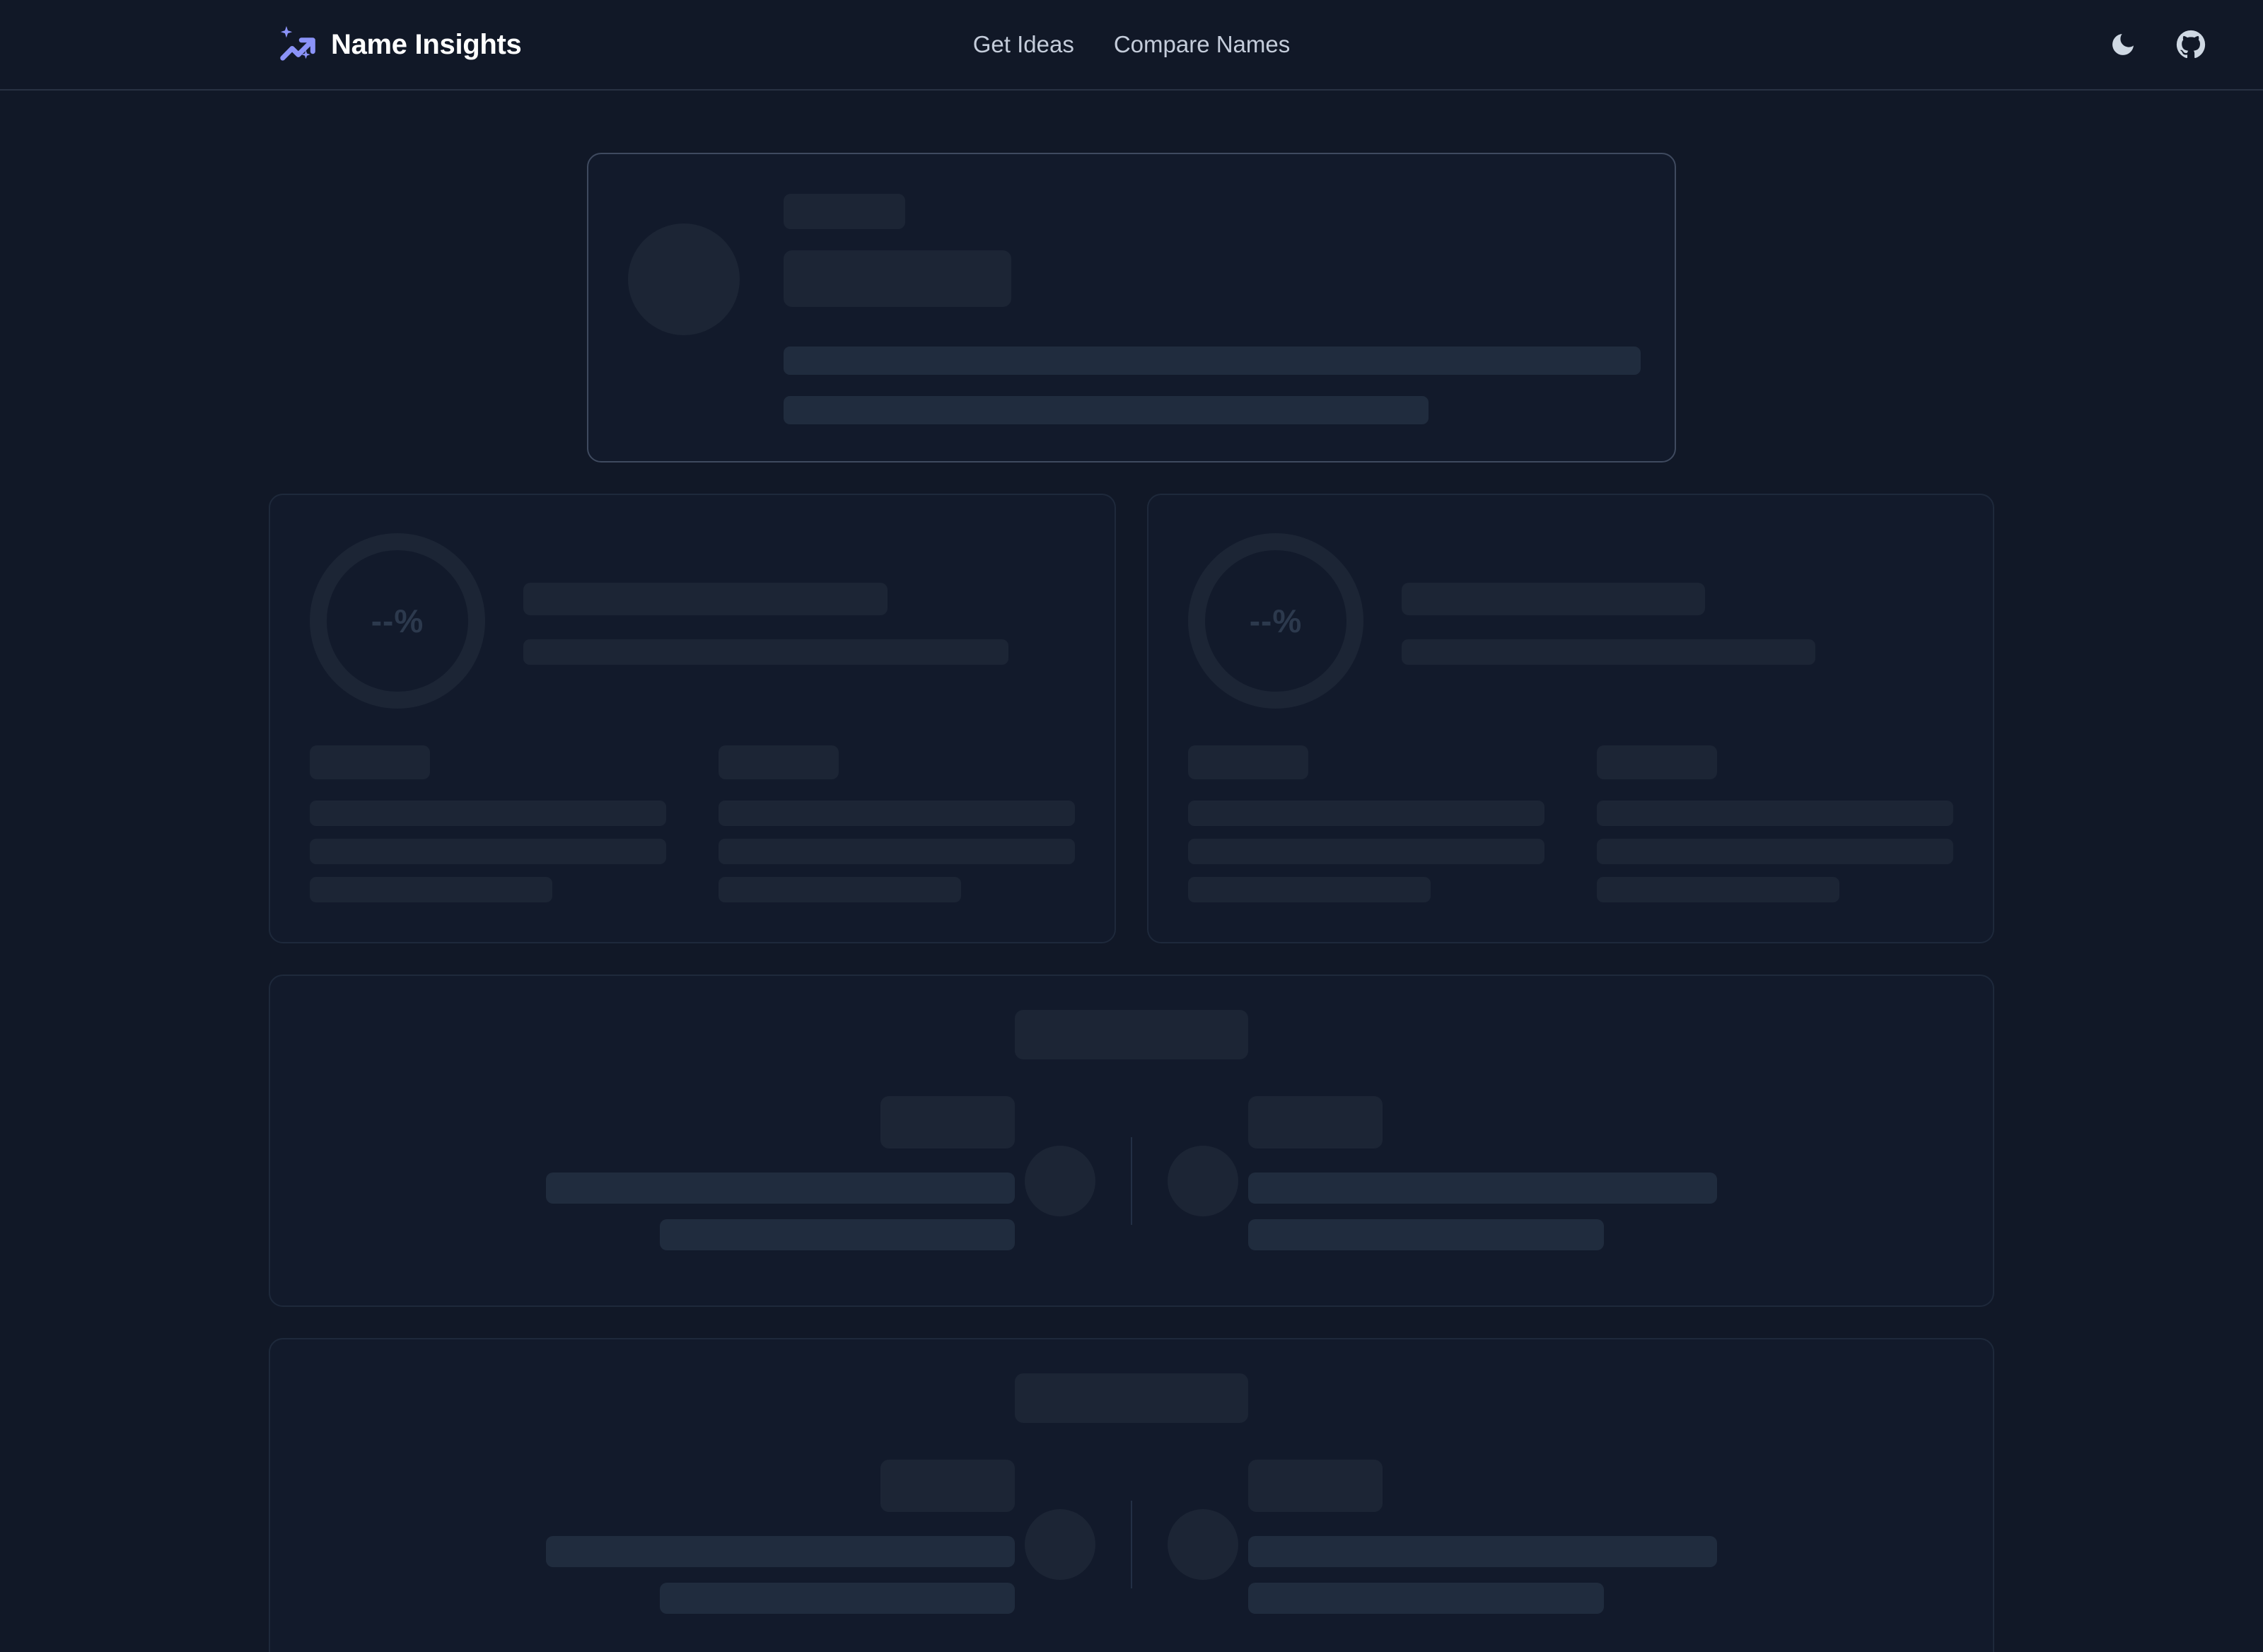 The width and height of the screenshot is (2263, 1652). What do you see at coordinates (1023, 45) in the screenshot?
I see `nav-get-ideas: Get Ideas` at bounding box center [1023, 45].